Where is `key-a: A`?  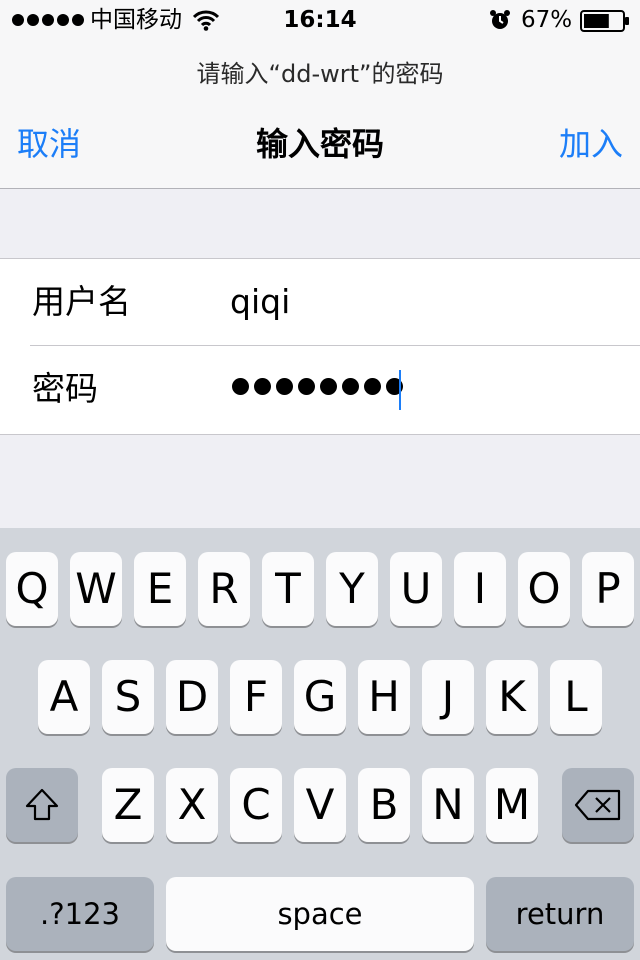
key-a: A is located at coordinates (64, 697).